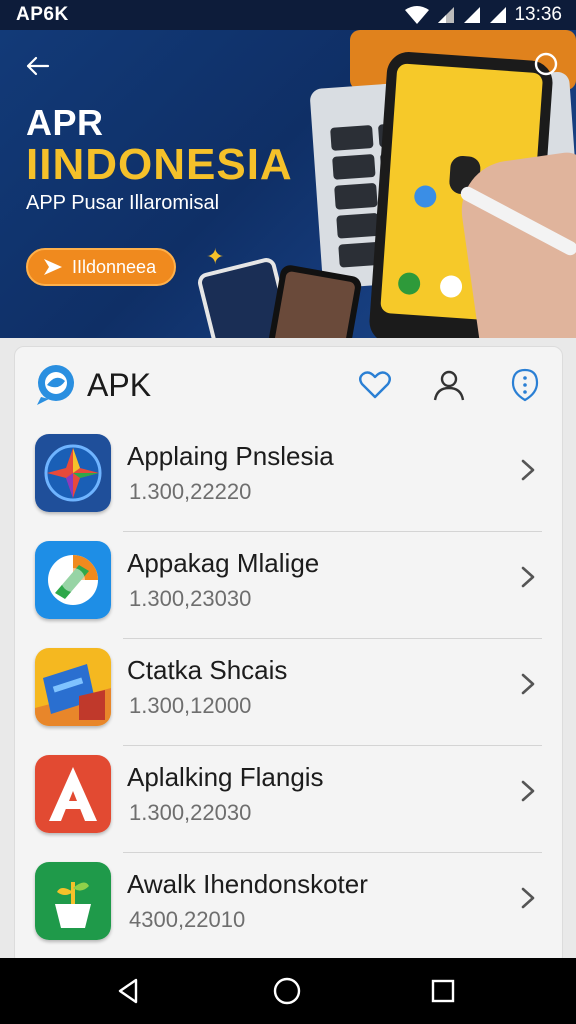  I want to click on app-list-item: Aplalking Flangis 1.300,22030, so click(288, 799).